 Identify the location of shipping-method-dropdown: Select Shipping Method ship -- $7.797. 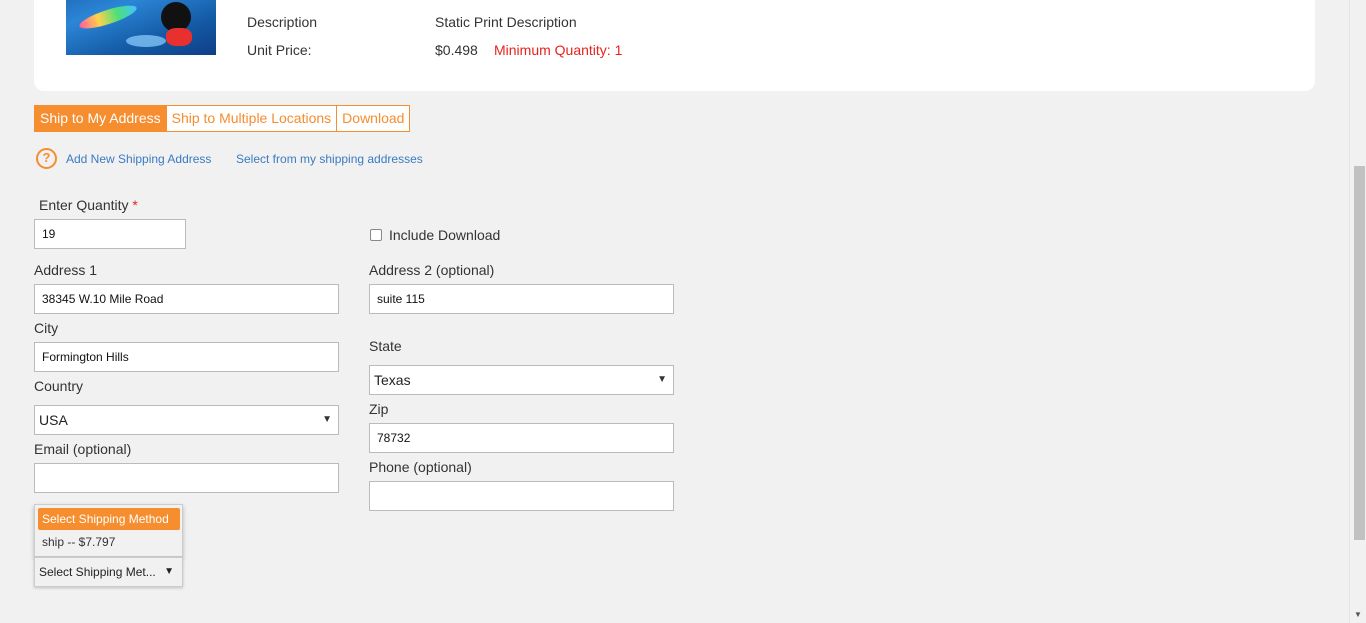
(108, 530).